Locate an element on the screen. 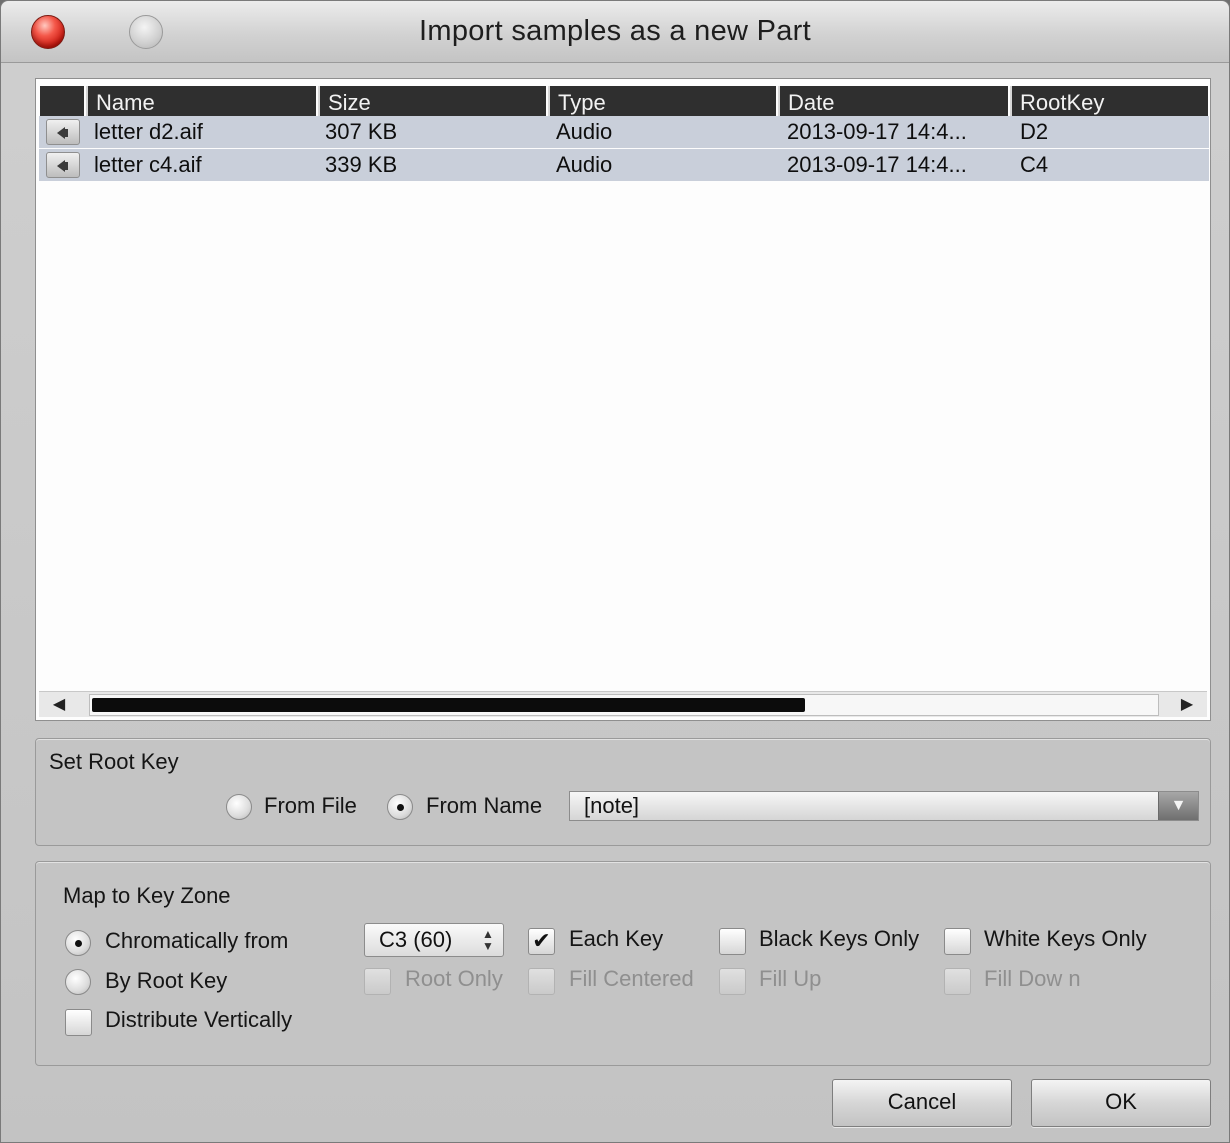 The width and height of the screenshot is (1230, 1143). column-header-type: Type is located at coordinates (662, 102).